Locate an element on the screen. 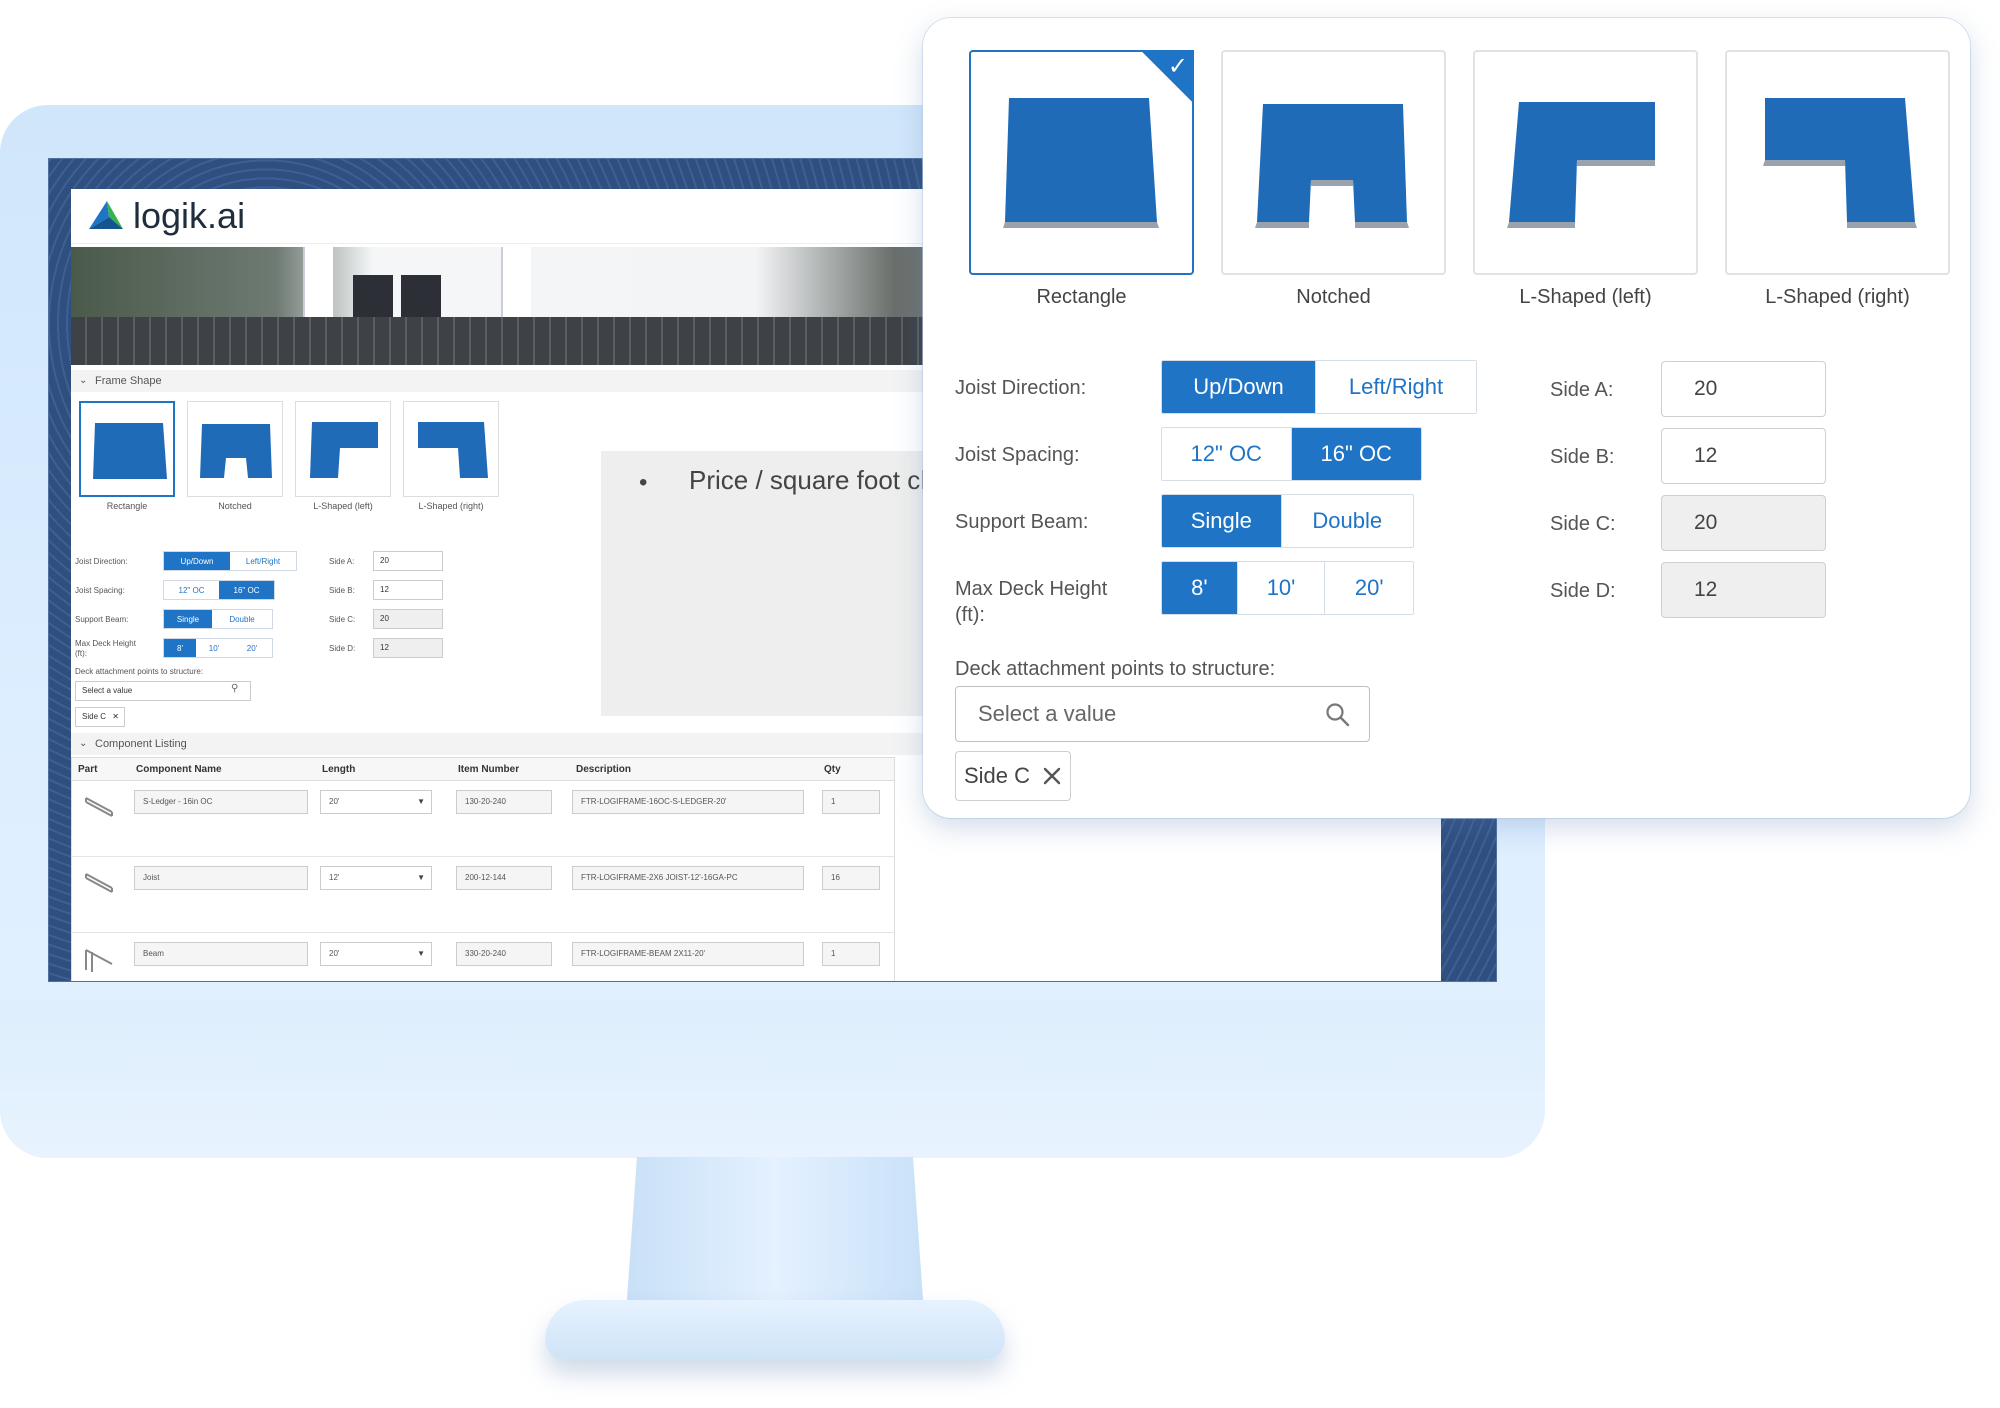 This screenshot has width=2000, height=1408. mini-shape-label: Rectangle is located at coordinates (127, 506).